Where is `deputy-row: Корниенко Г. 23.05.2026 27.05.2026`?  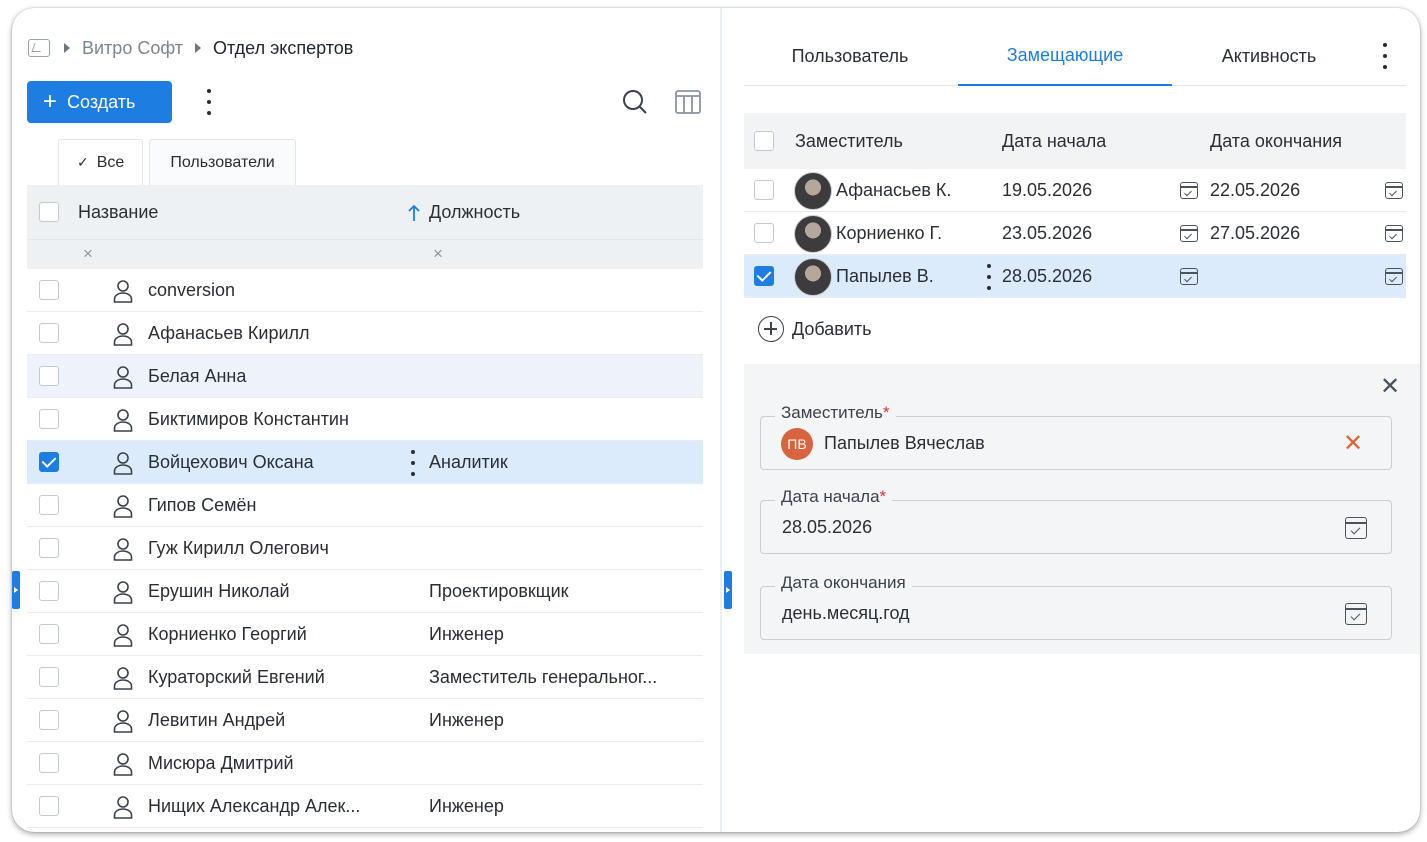
deputy-row: Корниенко Г. 23.05.2026 27.05.2026 is located at coordinates (1075, 233).